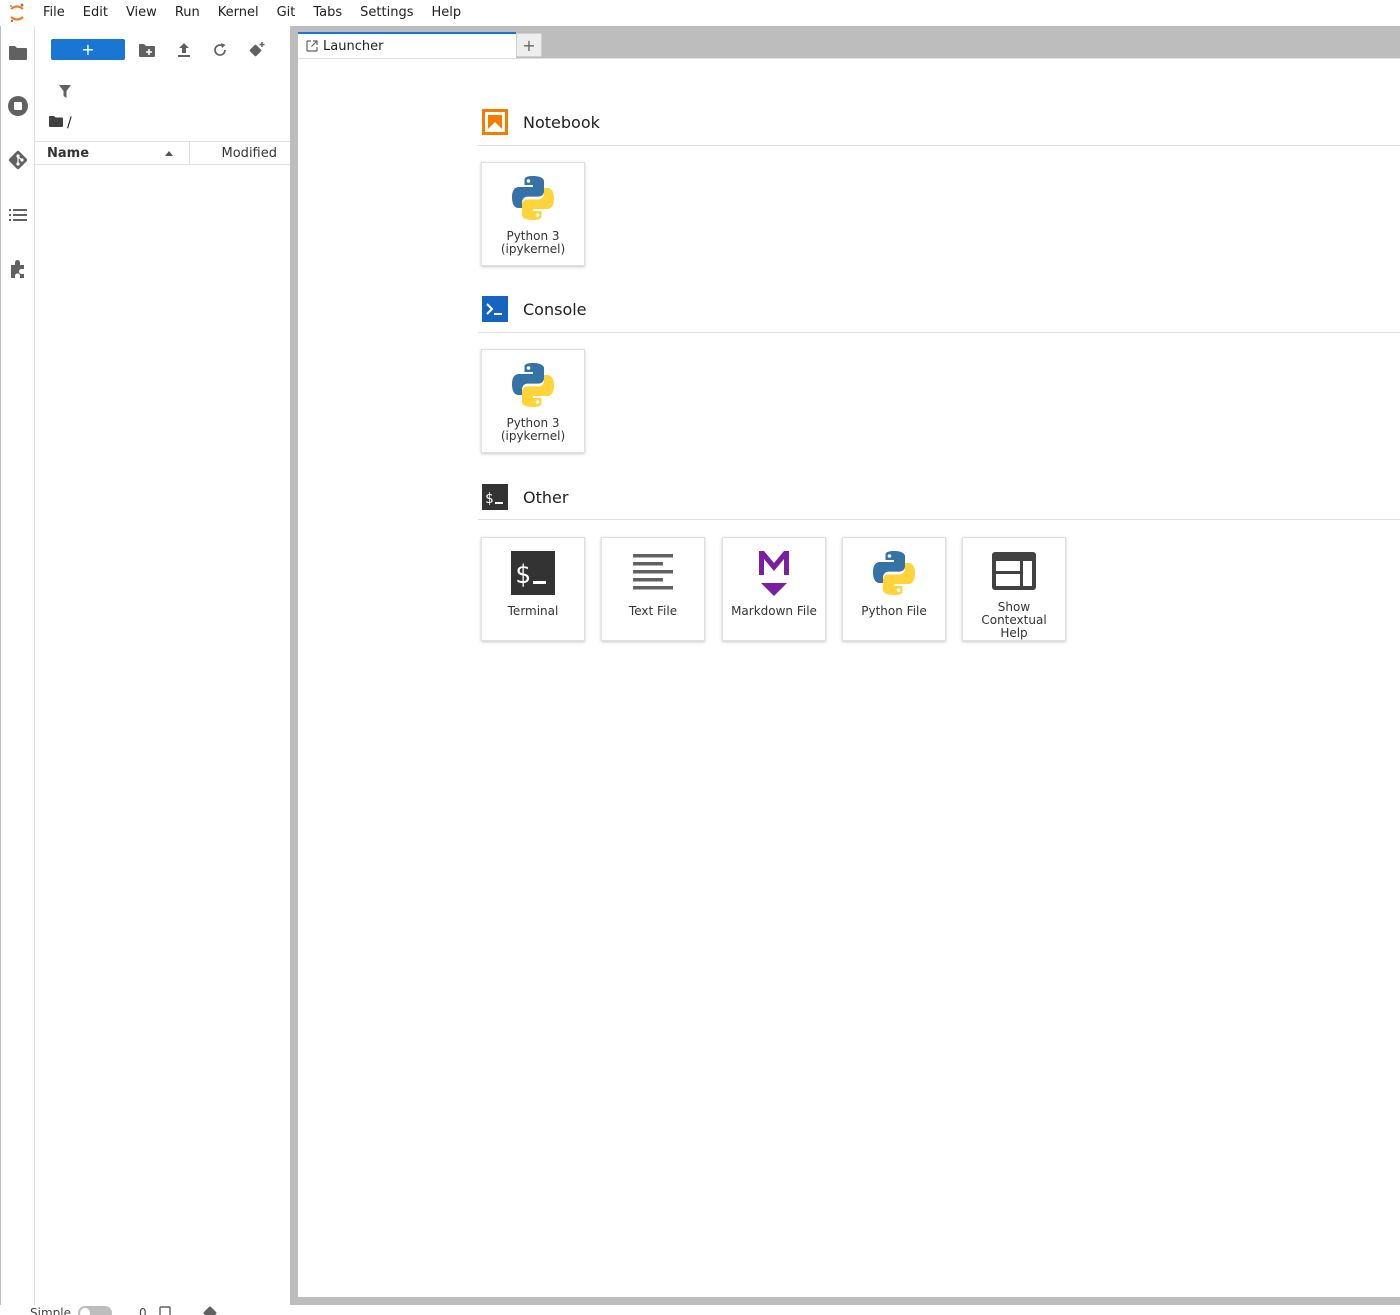 The height and width of the screenshot is (1315, 1400). What do you see at coordinates (294, 665) in the screenshot?
I see `panel-splitter` at bounding box center [294, 665].